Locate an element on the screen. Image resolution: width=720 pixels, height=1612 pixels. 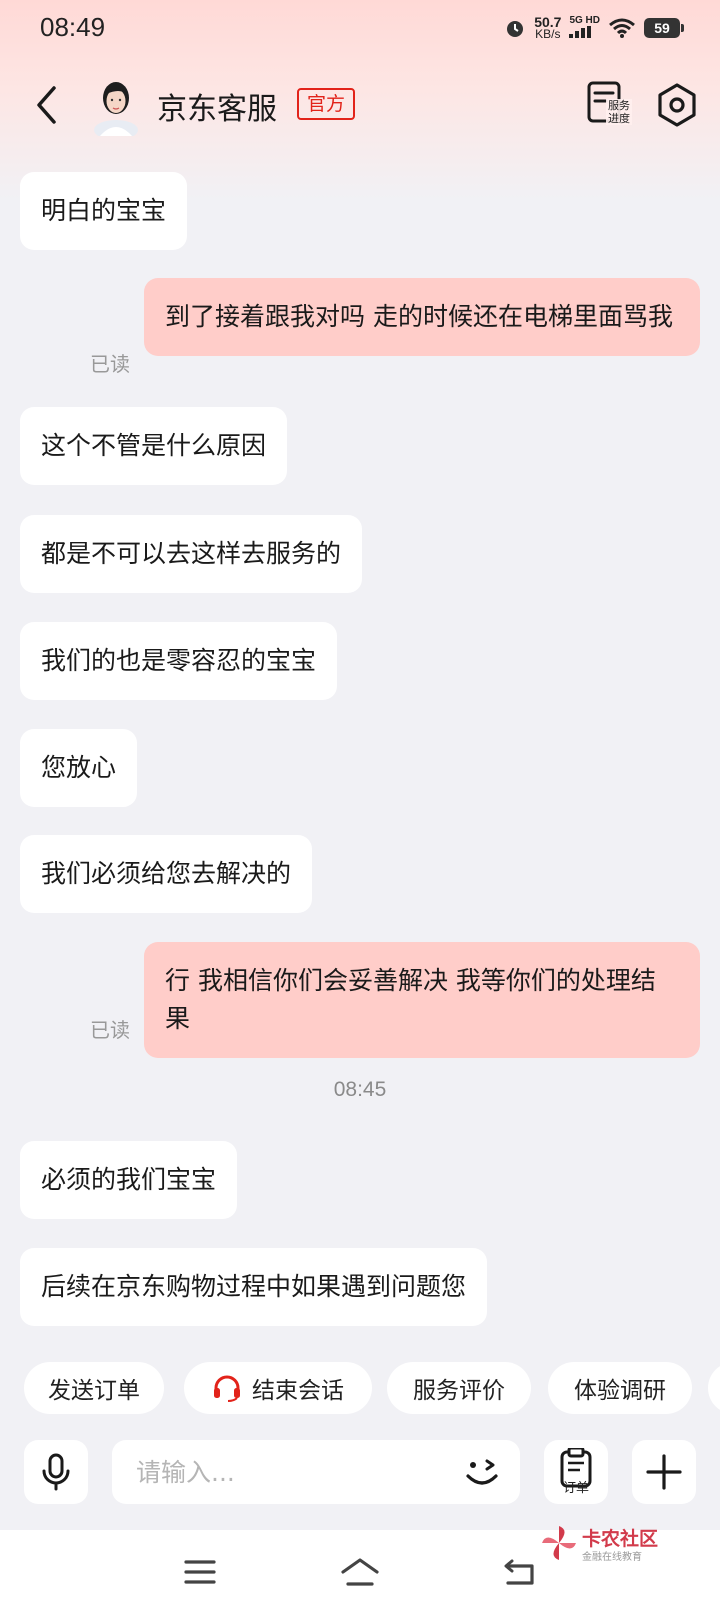
experience-survey-chip: 体验调研 is located at coordinates (620, 1388).